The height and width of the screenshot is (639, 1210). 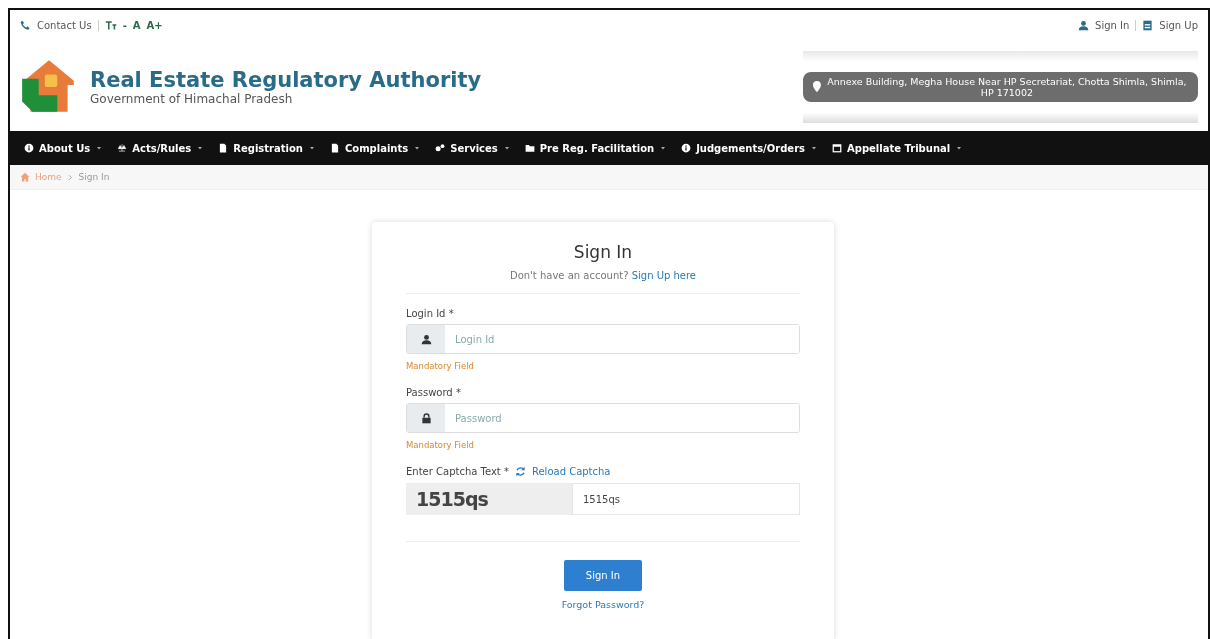 What do you see at coordinates (110, 25) in the screenshot?
I see `text-size-icon` at bounding box center [110, 25].